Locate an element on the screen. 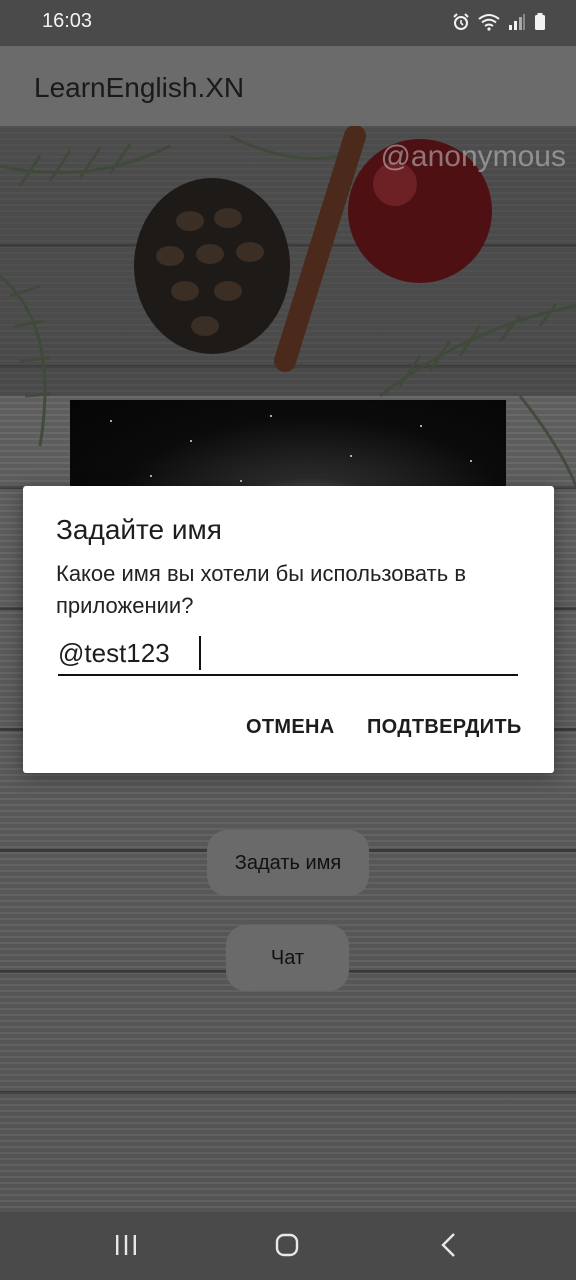 The height and width of the screenshot is (1280, 576). status-time: 16:03 is located at coordinates (67, 21).